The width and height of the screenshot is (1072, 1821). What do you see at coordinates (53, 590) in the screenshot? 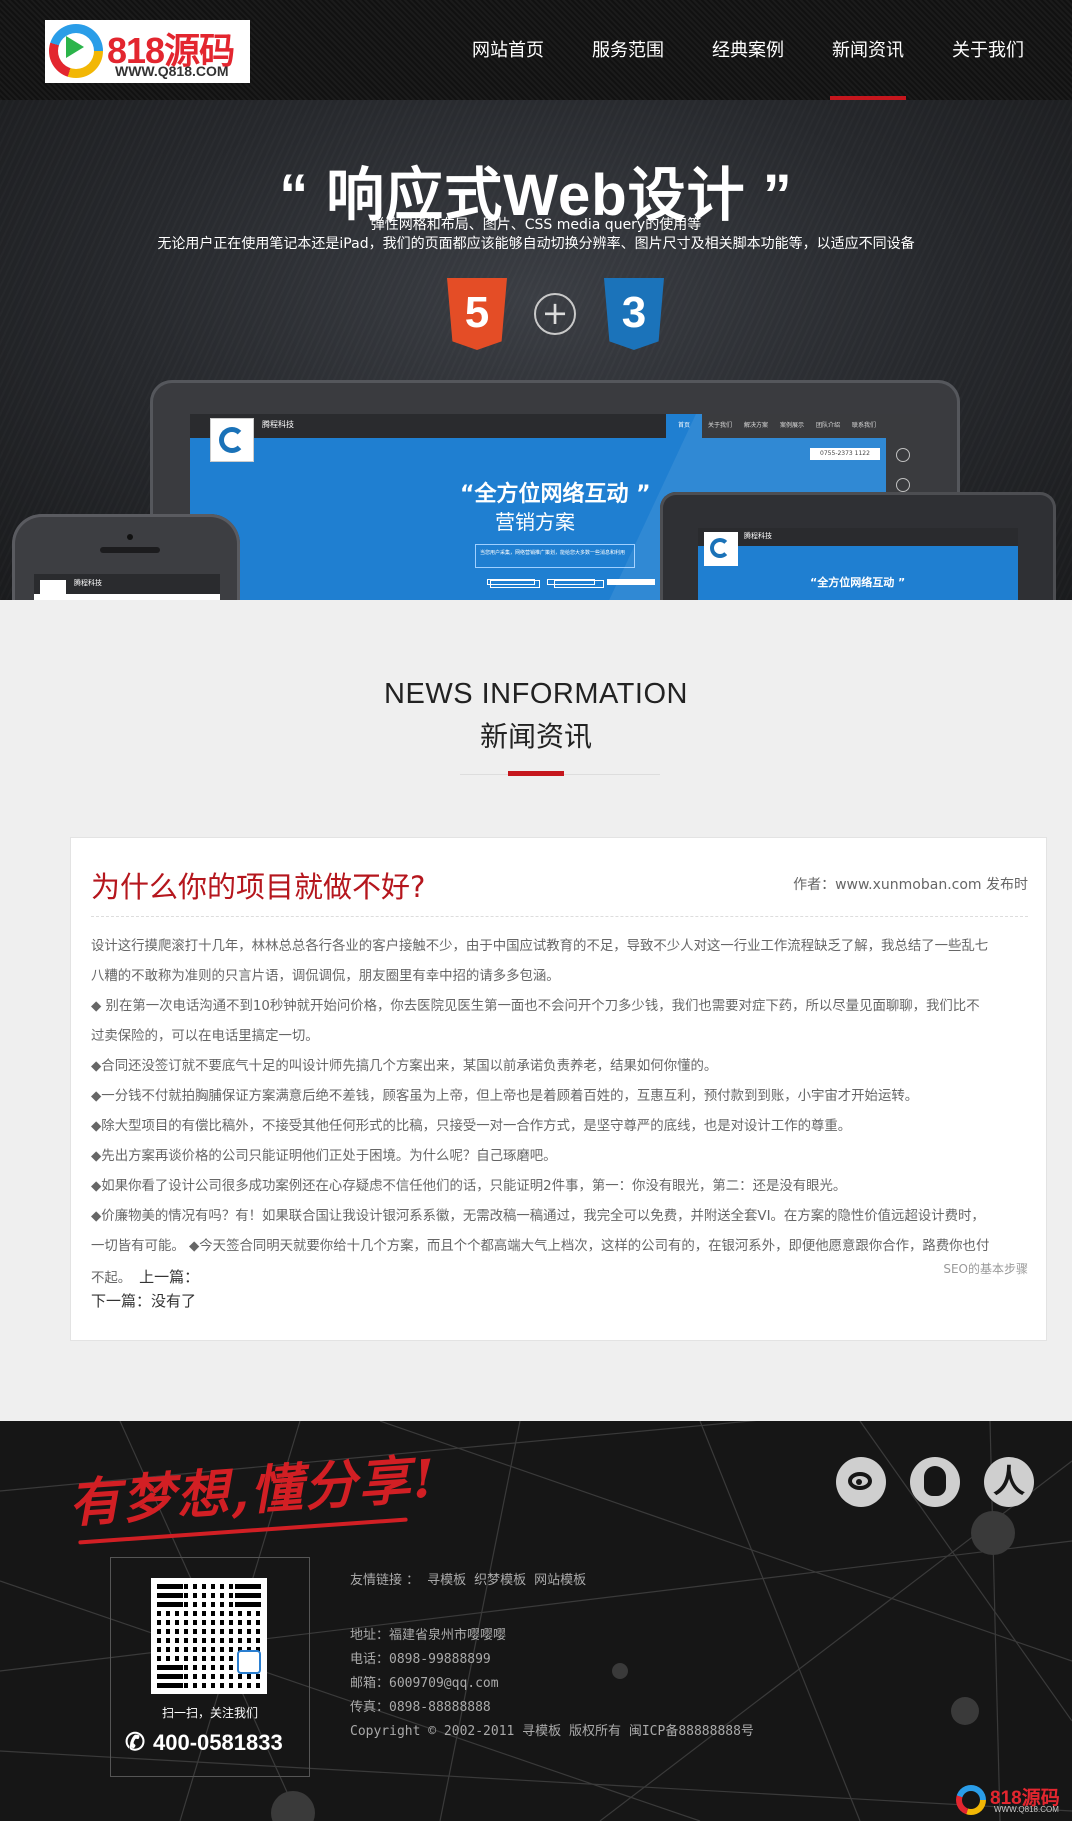
I see `phone-logo` at bounding box center [53, 590].